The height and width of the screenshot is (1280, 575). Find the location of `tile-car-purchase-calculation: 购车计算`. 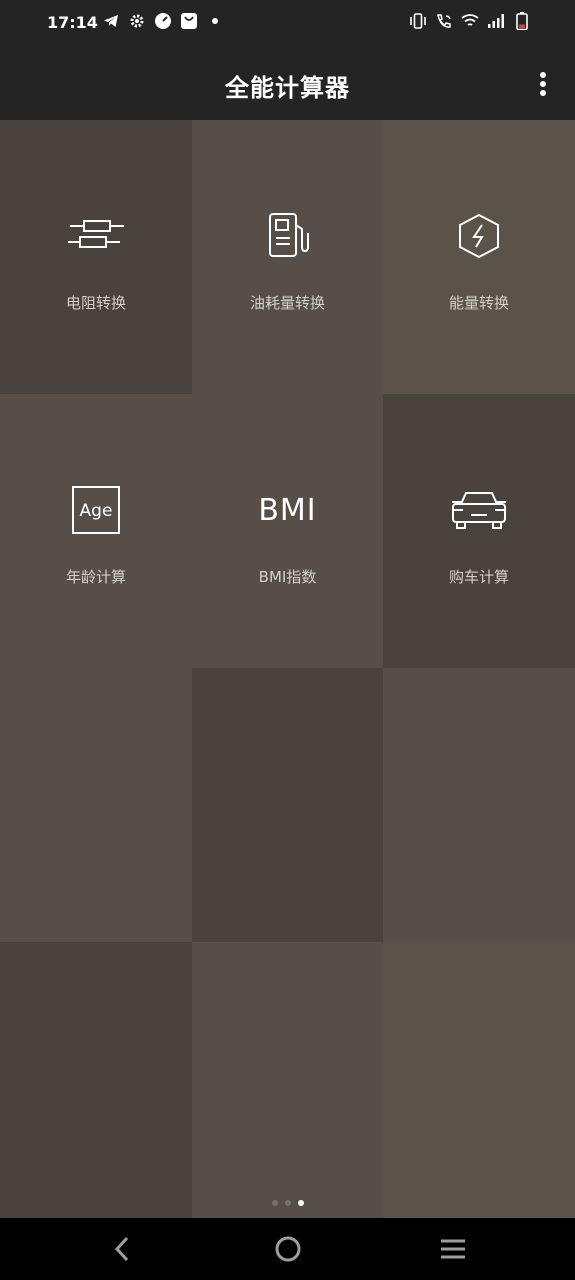

tile-car-purchase-calculation: 购车计算 is located at coordinates (479, 531).